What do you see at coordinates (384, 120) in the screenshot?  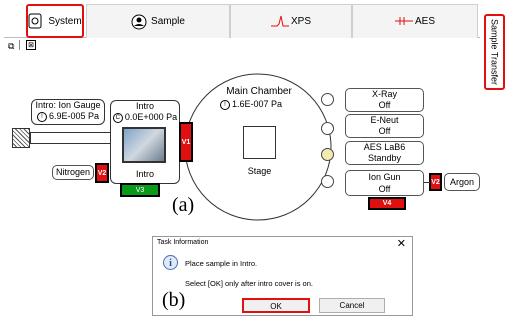 I see `eneut-name: E-Neut` at bounding box center [384, 120].